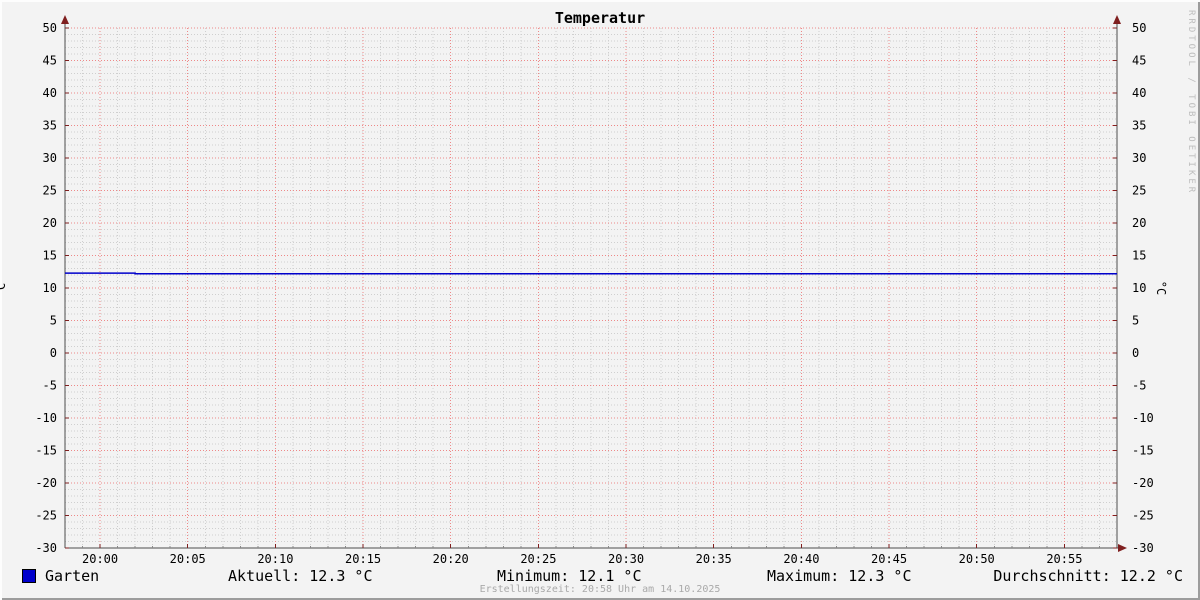 This screenshot has height=600, width=1200. What do you see at coordinates (569, 576) in the screenshot?
I see `stat-minimum: Minimum: 12.1 °C` at bounding box center [569, 576].